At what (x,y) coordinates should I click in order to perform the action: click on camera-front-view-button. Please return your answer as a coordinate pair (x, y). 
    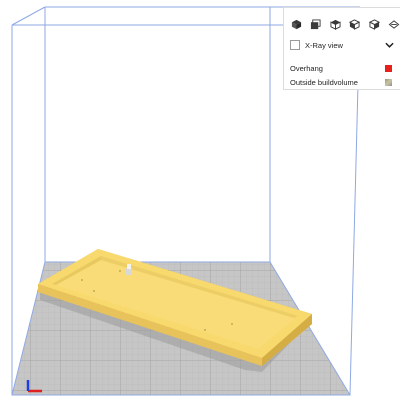
    Looking at the image, I should click on (316, 24).